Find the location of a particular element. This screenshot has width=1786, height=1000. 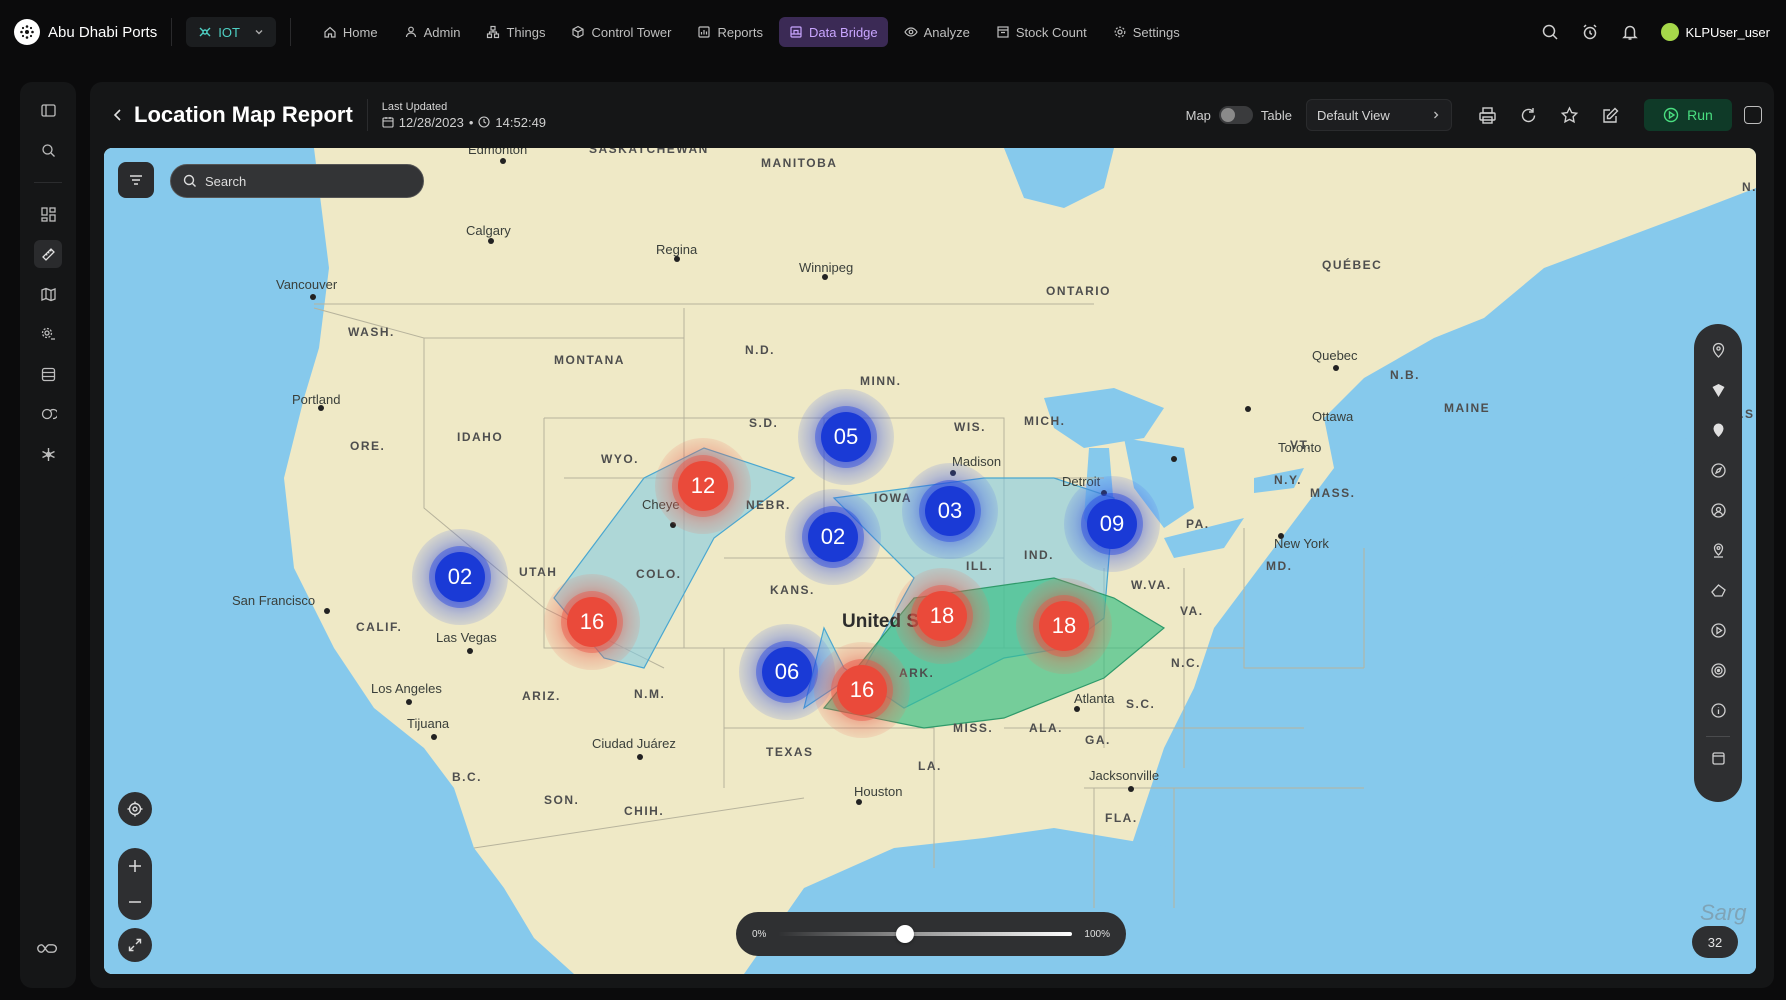

map-pin-icon is located at coordinates (1718, 350).